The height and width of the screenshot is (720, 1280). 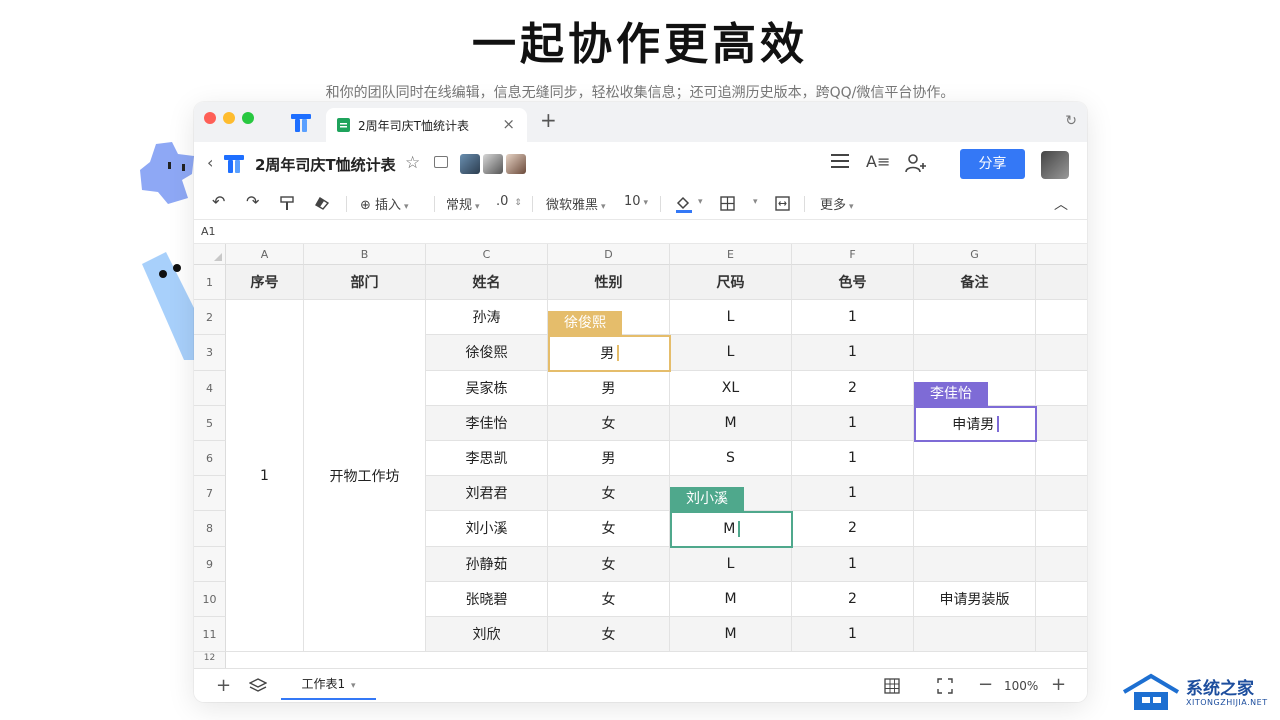 What do you see at coordinates (975, 254) in the screenshot?
I see `column-header-g: G` at bounding box center [975, 254].